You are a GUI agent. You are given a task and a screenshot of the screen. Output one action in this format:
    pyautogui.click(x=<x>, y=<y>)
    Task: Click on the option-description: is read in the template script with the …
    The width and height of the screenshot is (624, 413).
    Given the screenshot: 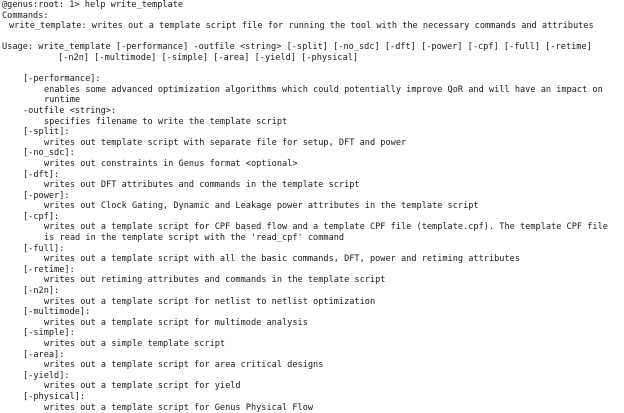 What is the action you would take?
    pyautogui.click(x=194, y=238)
    